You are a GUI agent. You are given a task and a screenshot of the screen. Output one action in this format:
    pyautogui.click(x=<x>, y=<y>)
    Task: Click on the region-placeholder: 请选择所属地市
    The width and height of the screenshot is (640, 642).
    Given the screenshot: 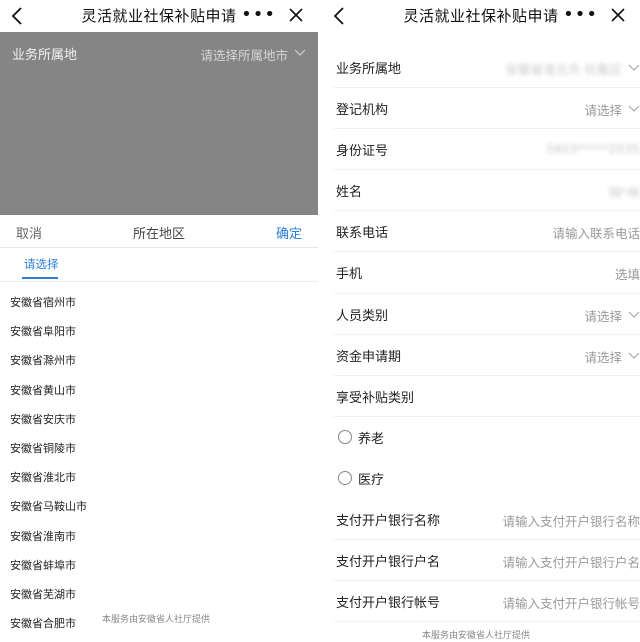 What is the action you would take?
    pyautogui.click(x=244, y=55)
    